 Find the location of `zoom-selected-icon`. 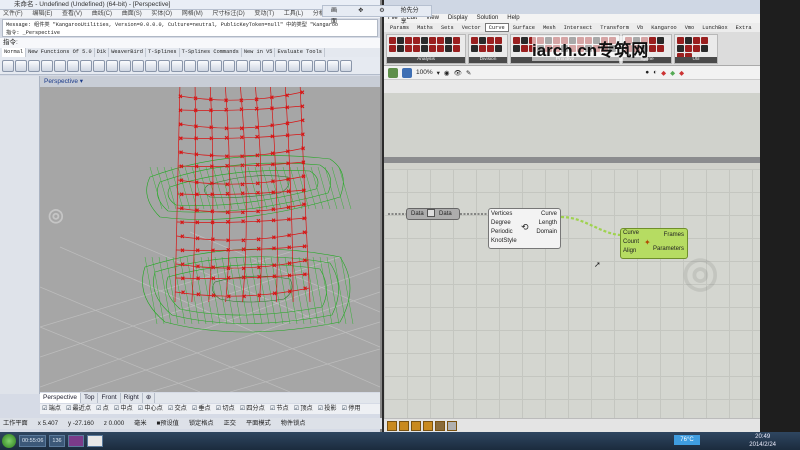

zoom-selected-icon is located at coordinates (203, 65).